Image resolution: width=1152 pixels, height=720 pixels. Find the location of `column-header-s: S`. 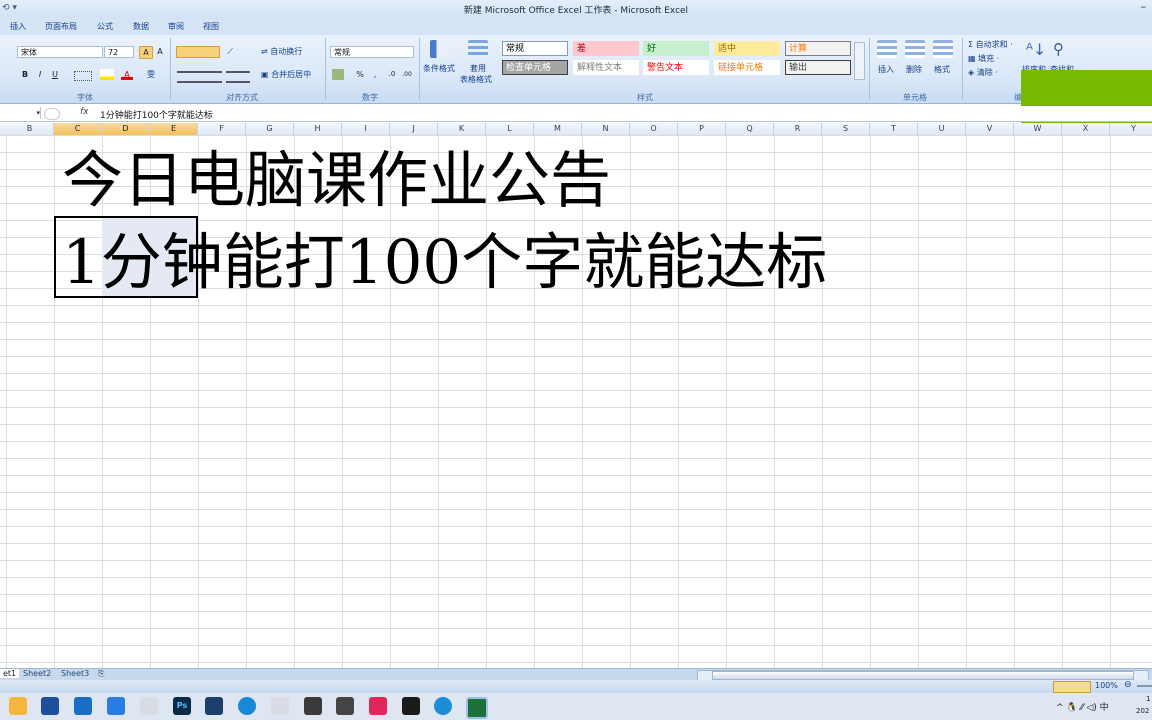

column-header-s: S is located at coordinates (846, 129).